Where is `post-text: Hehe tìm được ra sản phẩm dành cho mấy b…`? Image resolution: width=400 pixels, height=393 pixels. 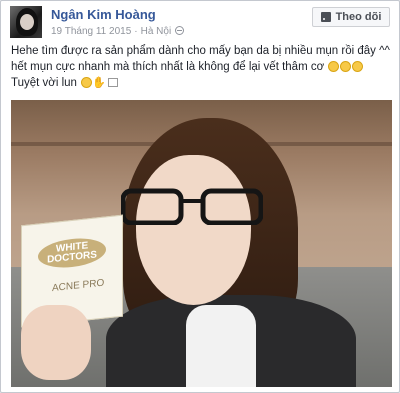
post-text: Hehe tìm được ra sản phẩm dành cho mấy b… is located at coordinates (201, 67).